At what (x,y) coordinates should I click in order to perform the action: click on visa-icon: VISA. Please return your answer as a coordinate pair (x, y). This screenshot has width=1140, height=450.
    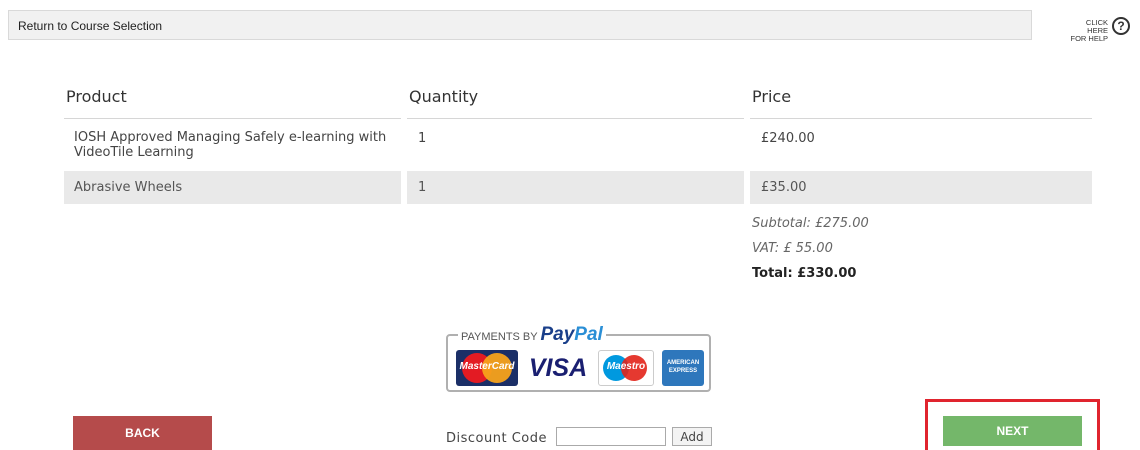
    Looking at the image, I should click on (558, 368).